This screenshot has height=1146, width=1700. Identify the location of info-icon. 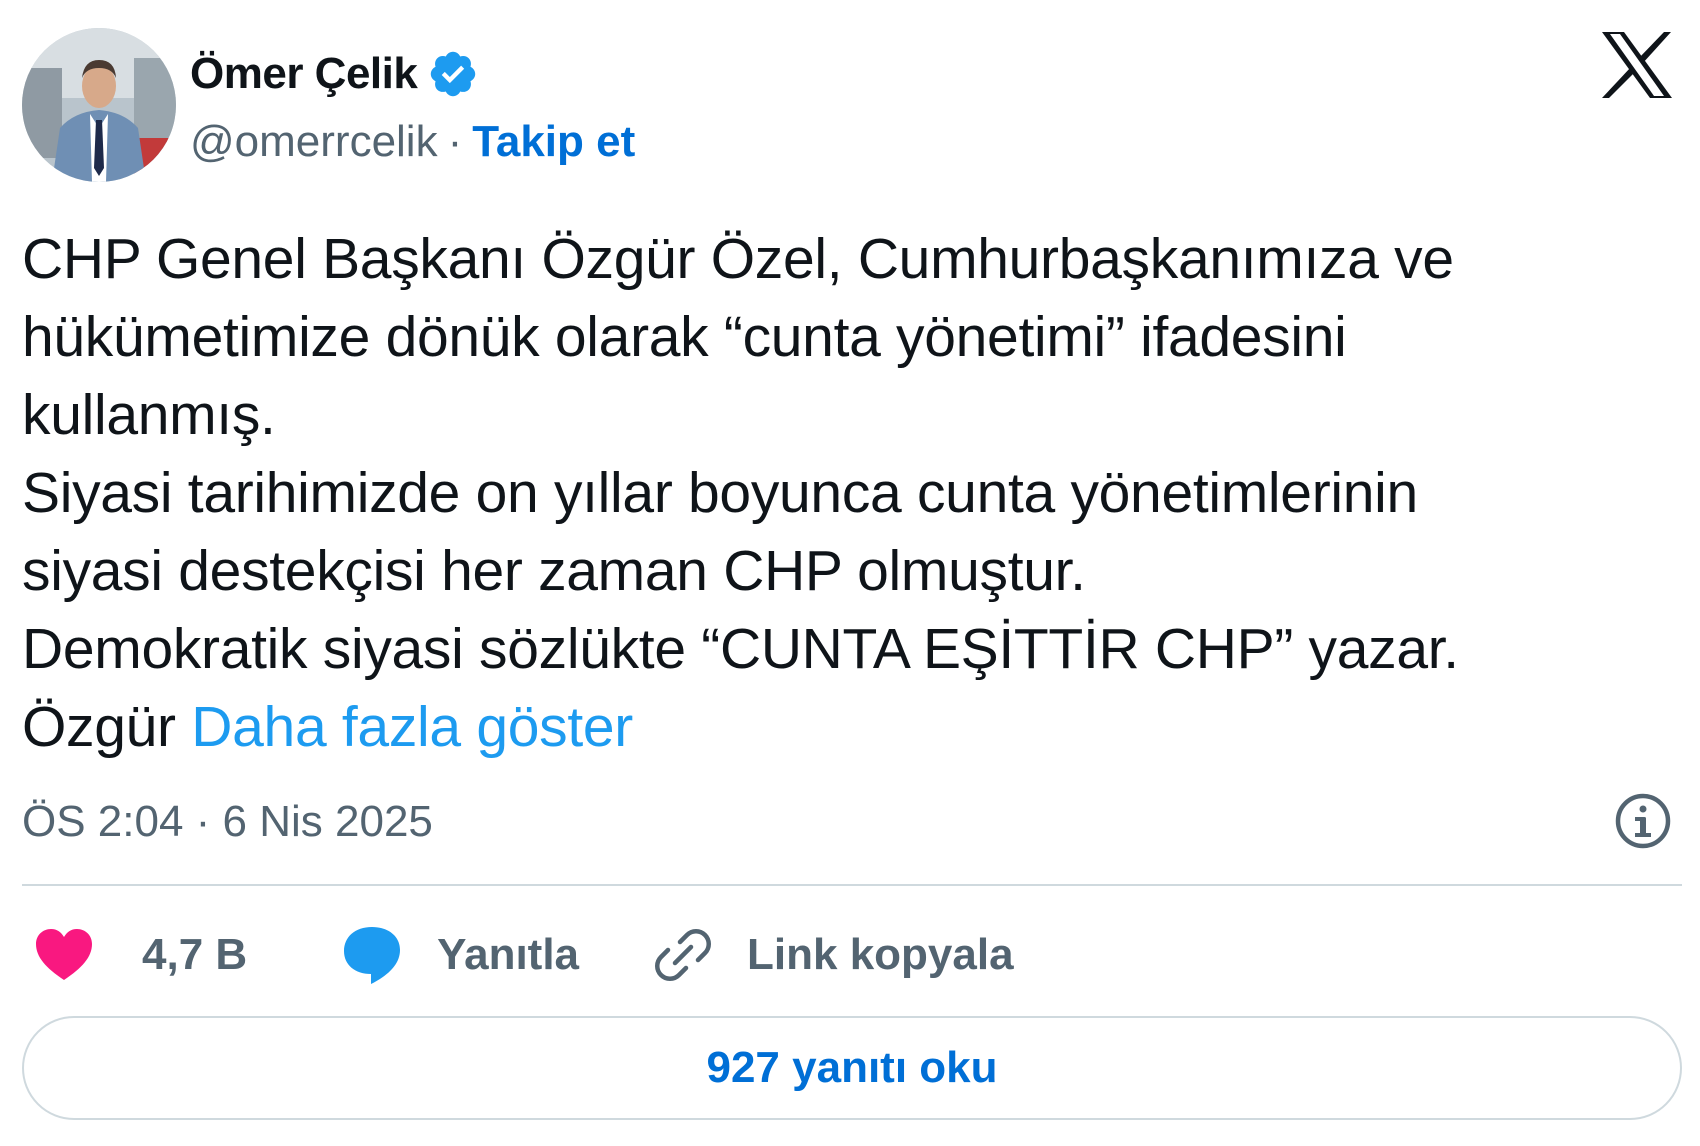
(1643, 821).